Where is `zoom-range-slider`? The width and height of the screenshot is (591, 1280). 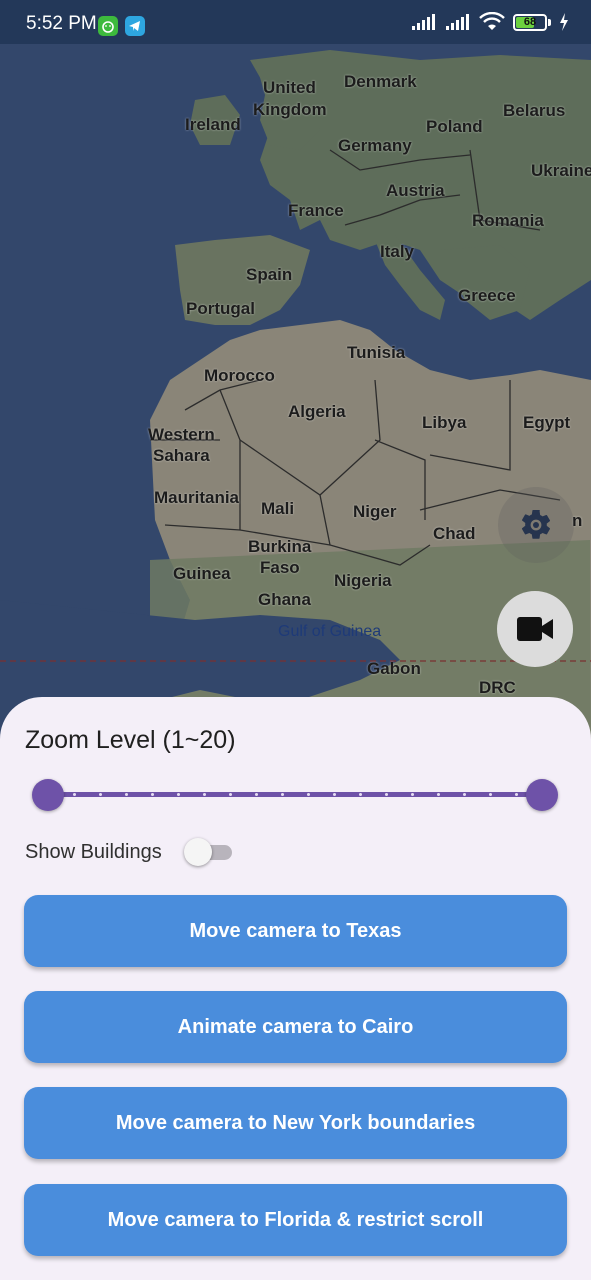 zoom-range-slider is located at coordinates (295, 795).